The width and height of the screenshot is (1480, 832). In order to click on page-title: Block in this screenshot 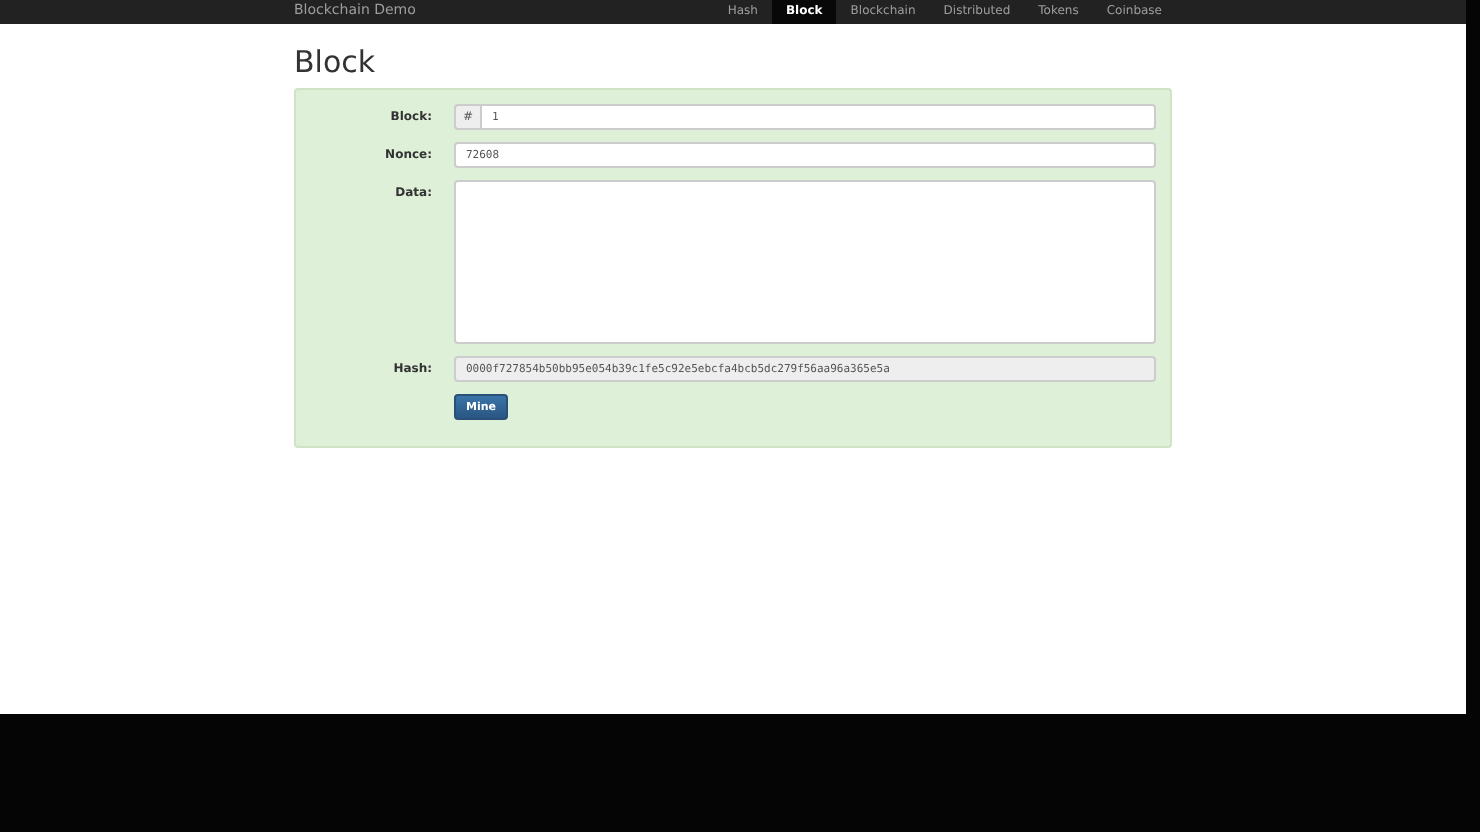, I will do `click(336, 62)`.